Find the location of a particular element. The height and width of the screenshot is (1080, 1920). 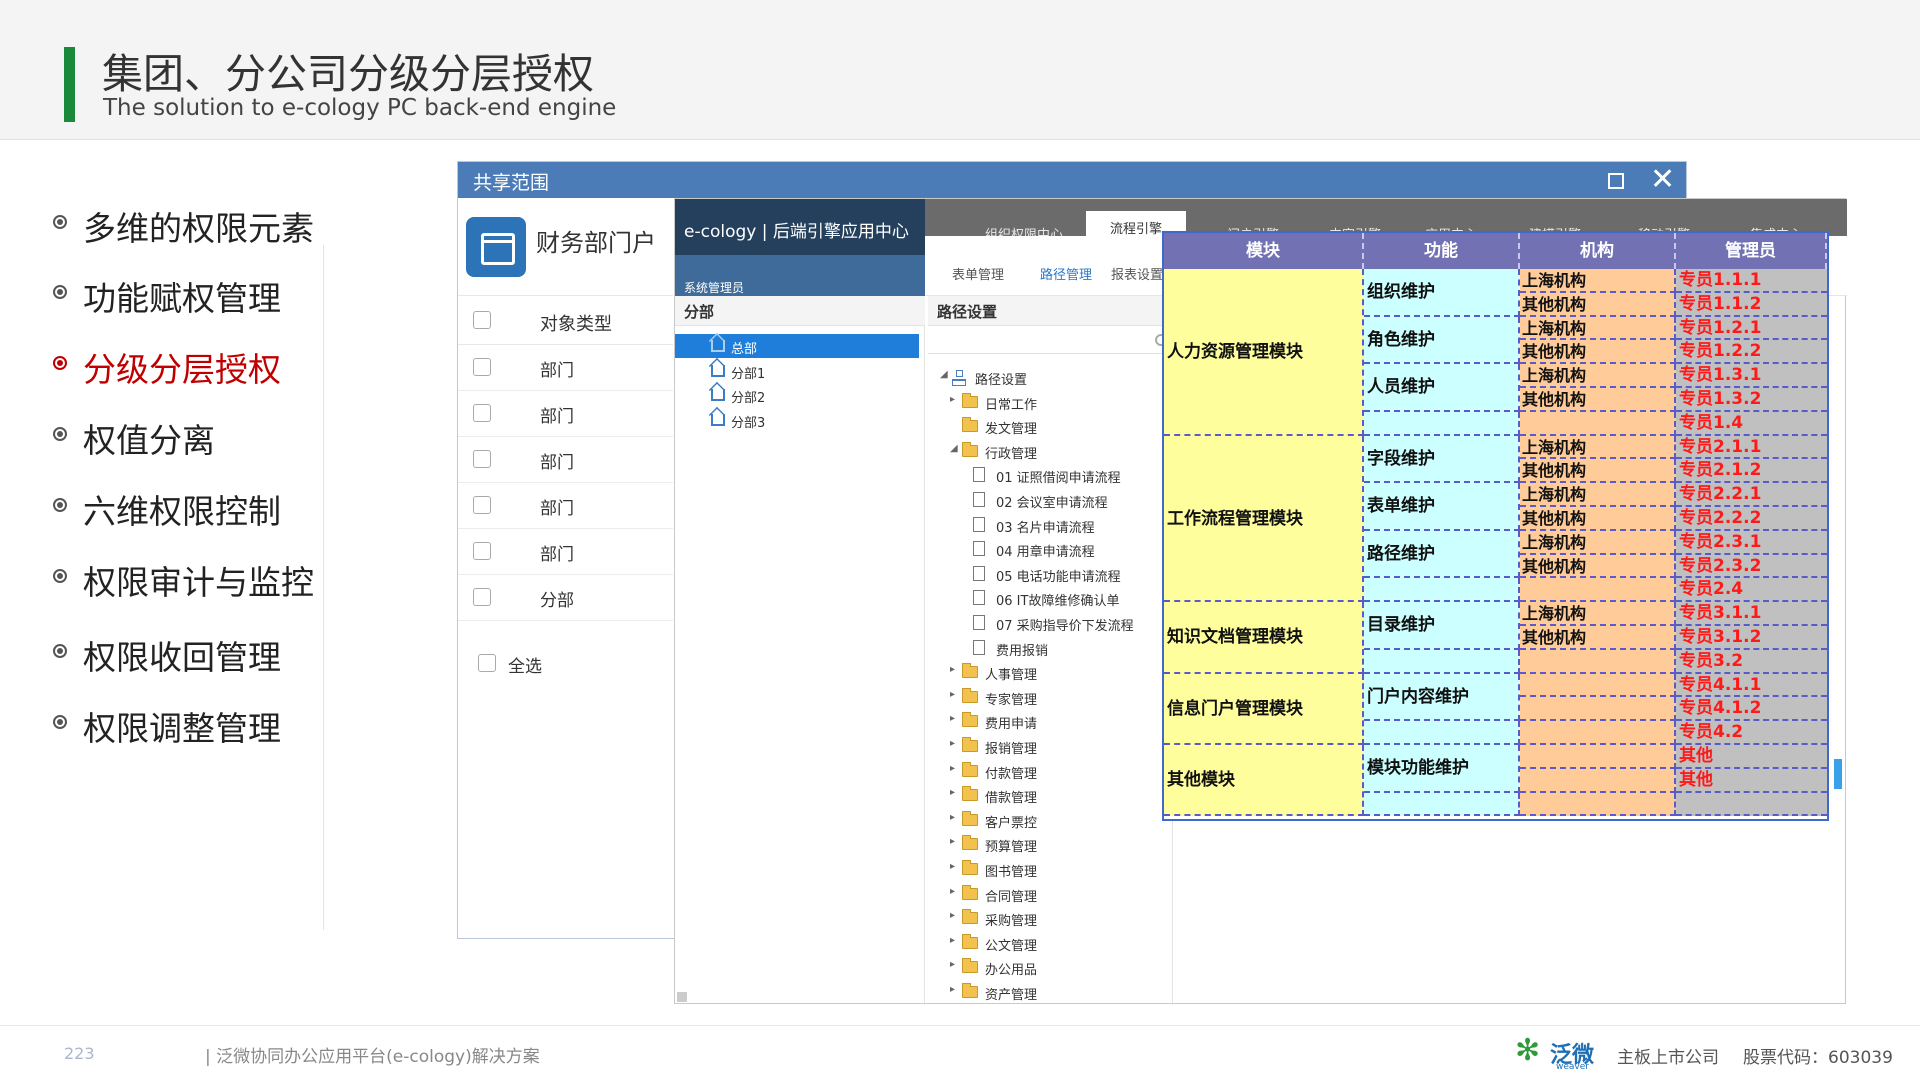

tree-item-path: ▸ 办公用品 is located at coordinates (1061, 967).